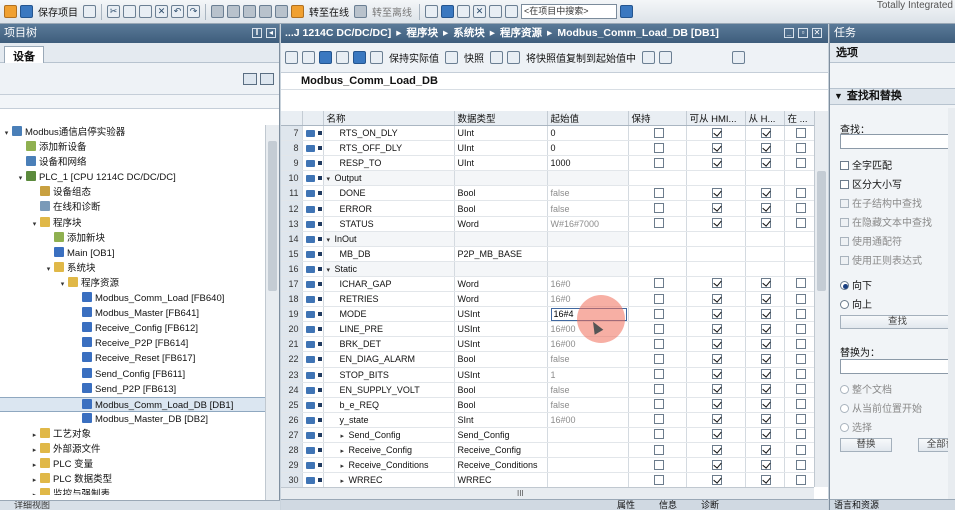  I want to click on selection-option: 选择, so click(856, 426).